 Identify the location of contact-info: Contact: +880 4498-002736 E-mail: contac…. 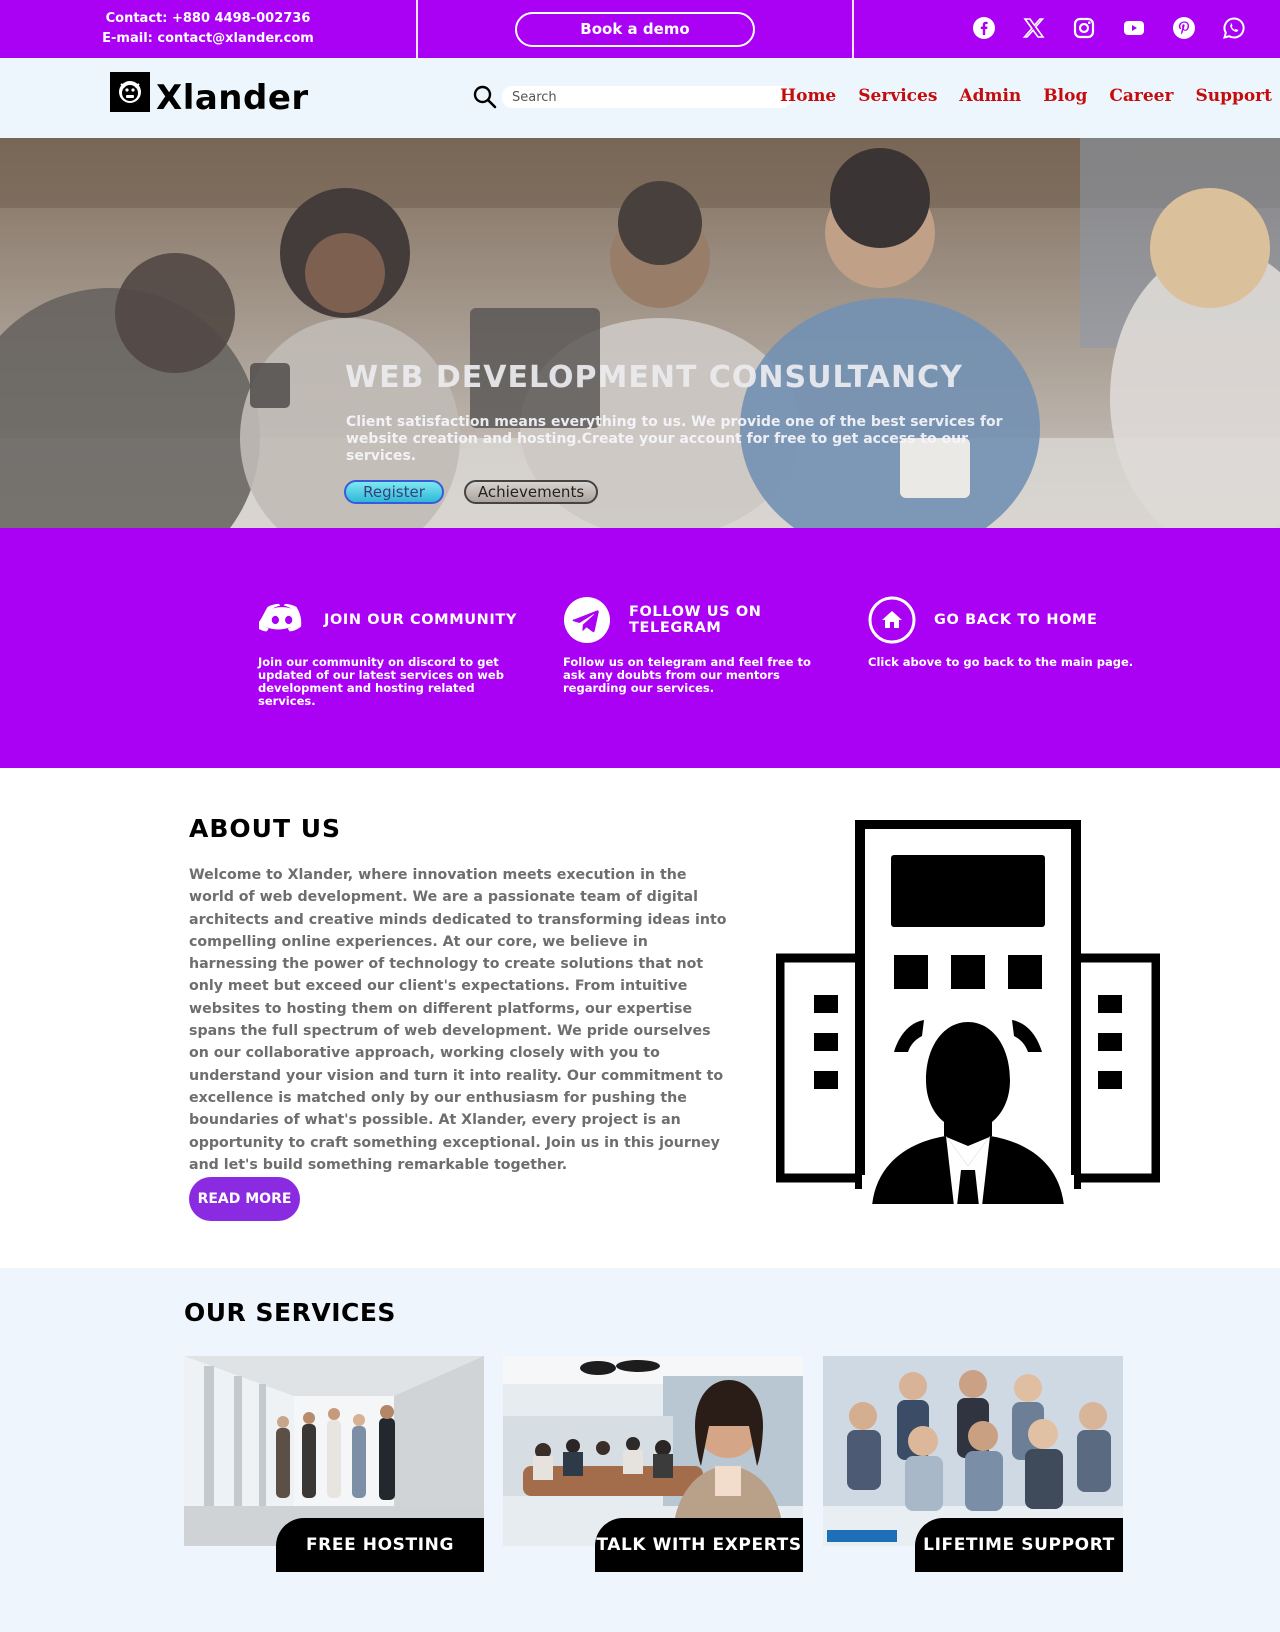
(209, 29).